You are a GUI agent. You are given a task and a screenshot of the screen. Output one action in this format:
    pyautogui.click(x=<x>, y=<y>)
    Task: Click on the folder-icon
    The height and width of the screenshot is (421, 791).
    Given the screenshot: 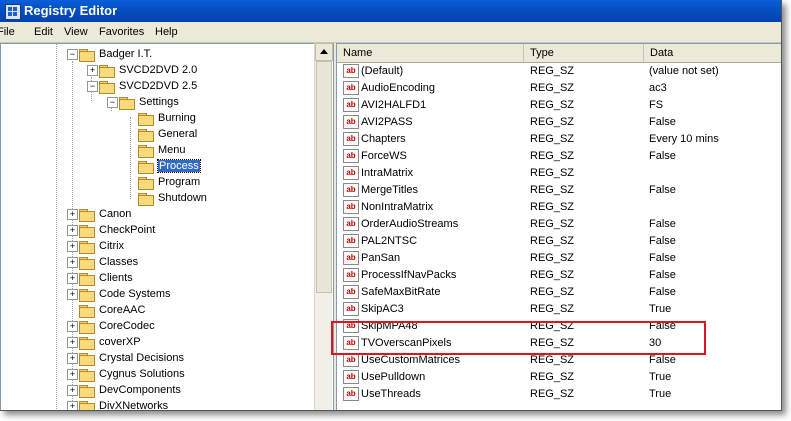 What is the action you would take?
    pyautogui.click(x=87, y=311)
    